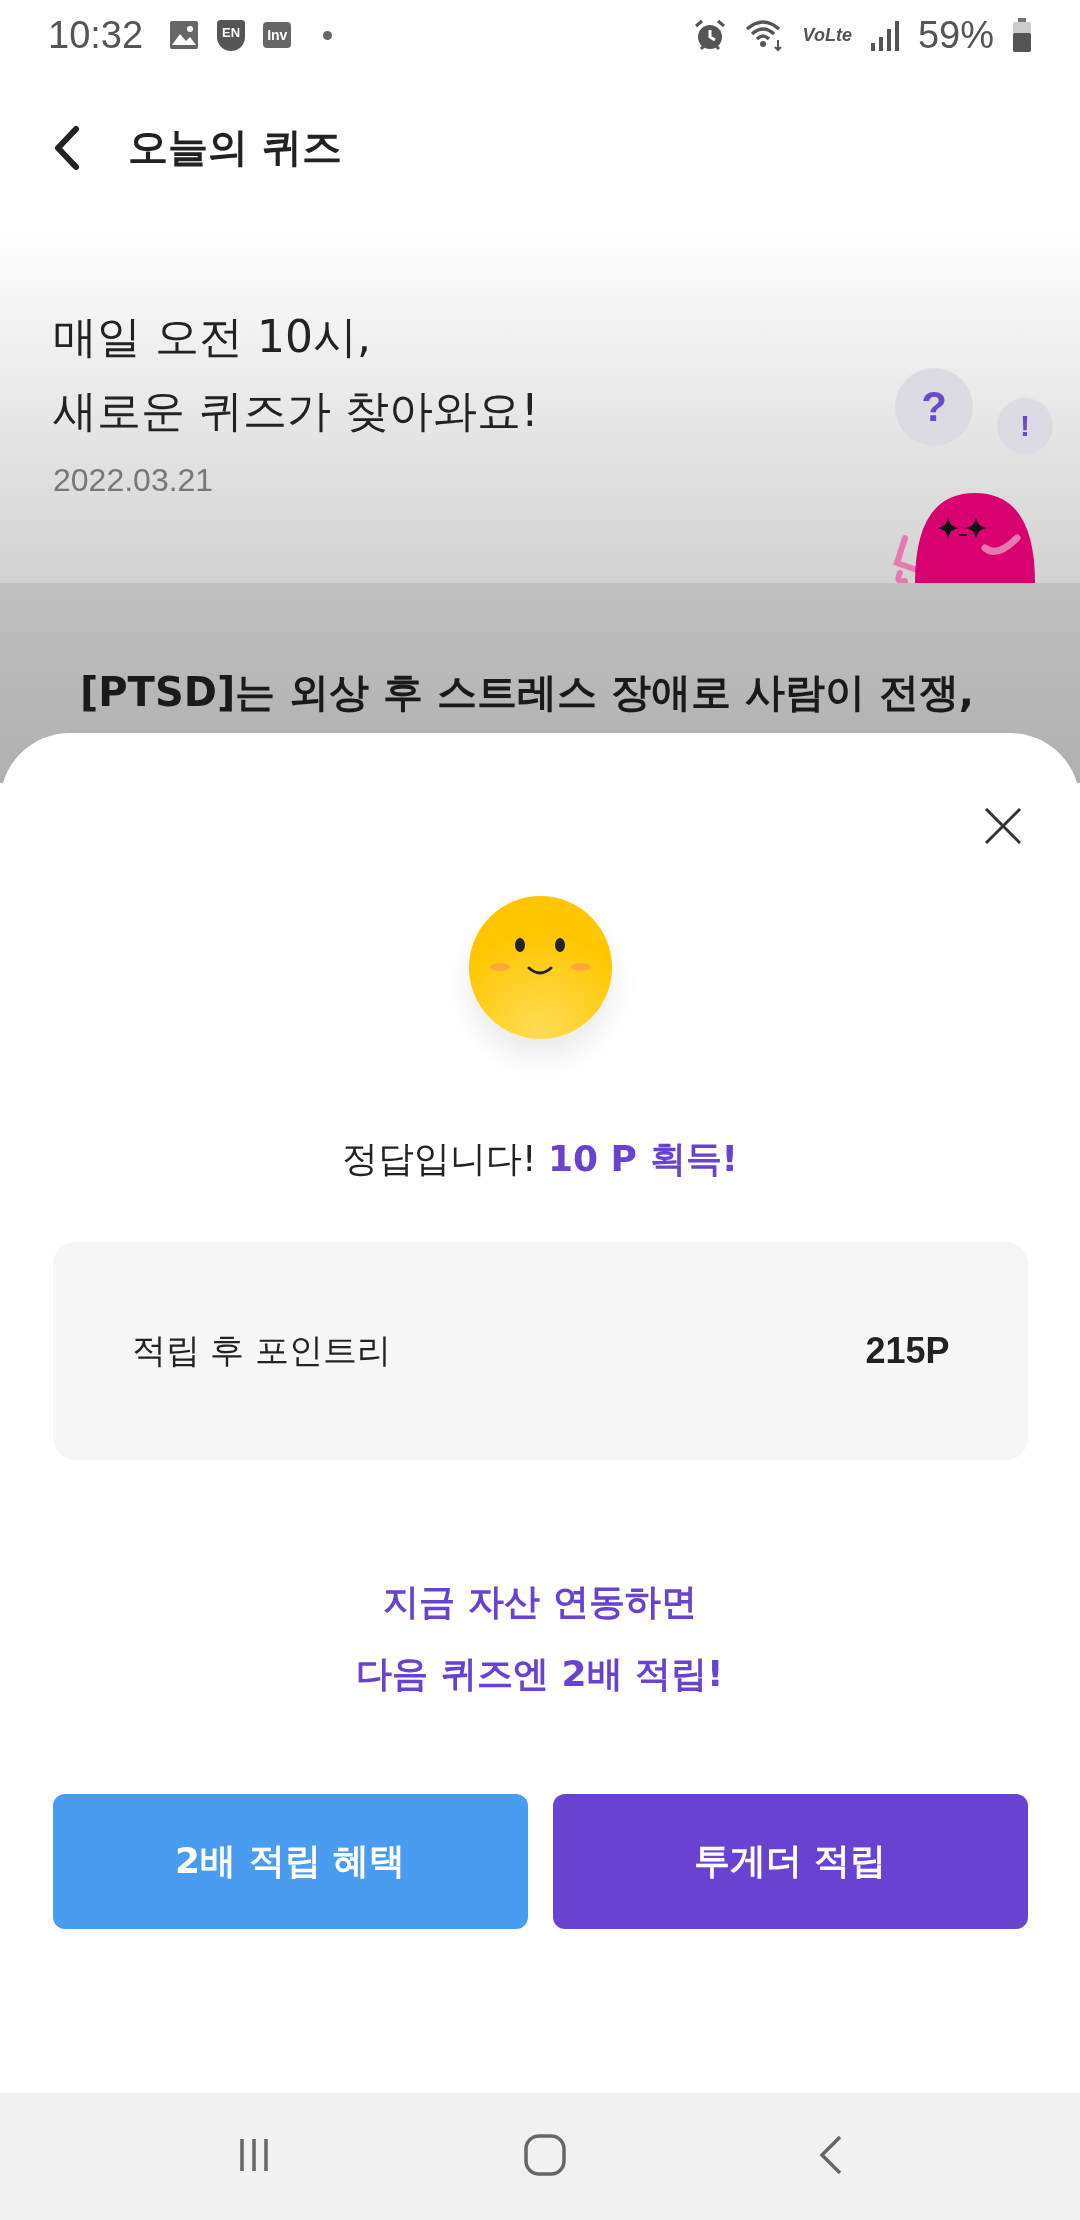 The width and height of the screenshot is (1080, 2220). Describe the element at coordinates (261, 1350) in the screenshot. I see `points-label: 적립 후 포인트리` at that location.